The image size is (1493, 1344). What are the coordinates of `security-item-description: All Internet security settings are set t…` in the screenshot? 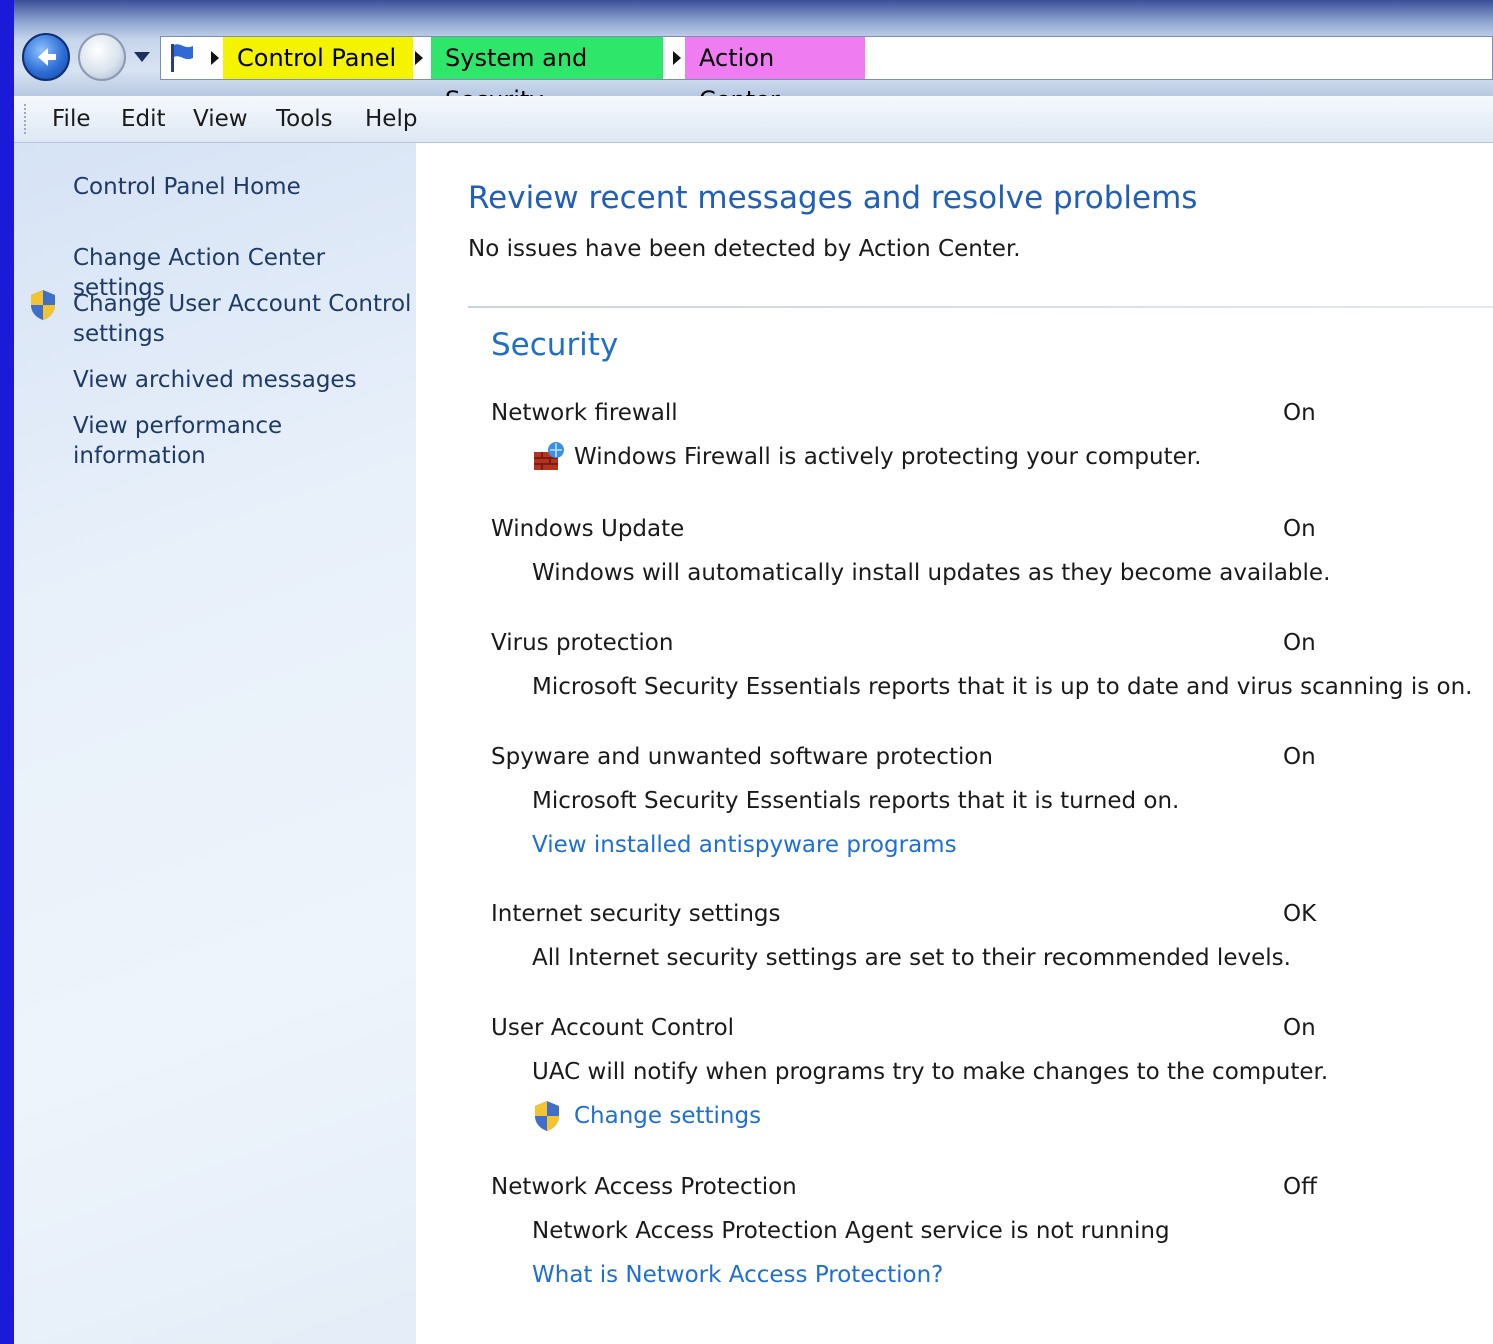 It's located at (911, 958).